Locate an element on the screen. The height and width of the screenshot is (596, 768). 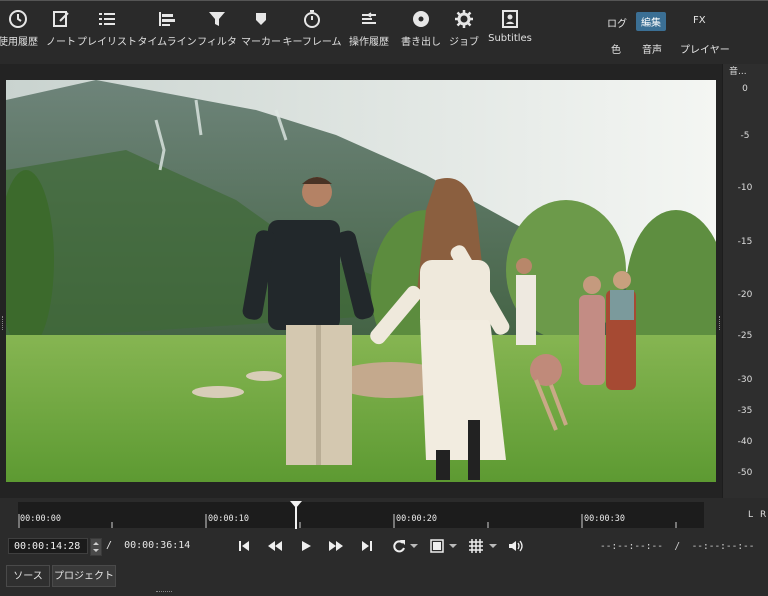
toolbar-timeline-button: タイムライン is located at coordinates (167, 28).